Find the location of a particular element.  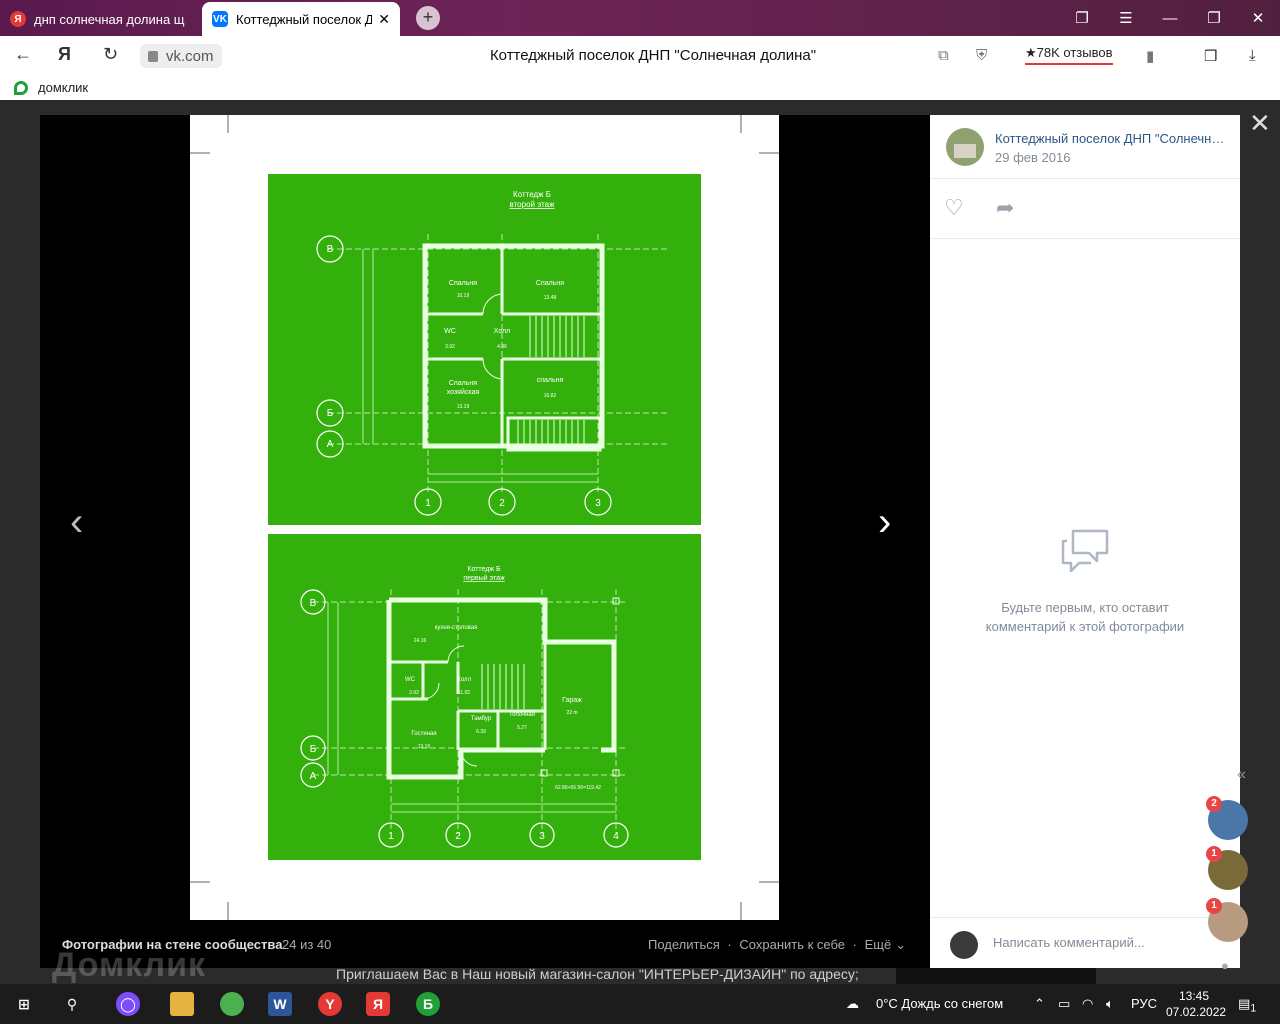

bookmarks-panel-icon: ❐ is located at coordinates (1082, 18).